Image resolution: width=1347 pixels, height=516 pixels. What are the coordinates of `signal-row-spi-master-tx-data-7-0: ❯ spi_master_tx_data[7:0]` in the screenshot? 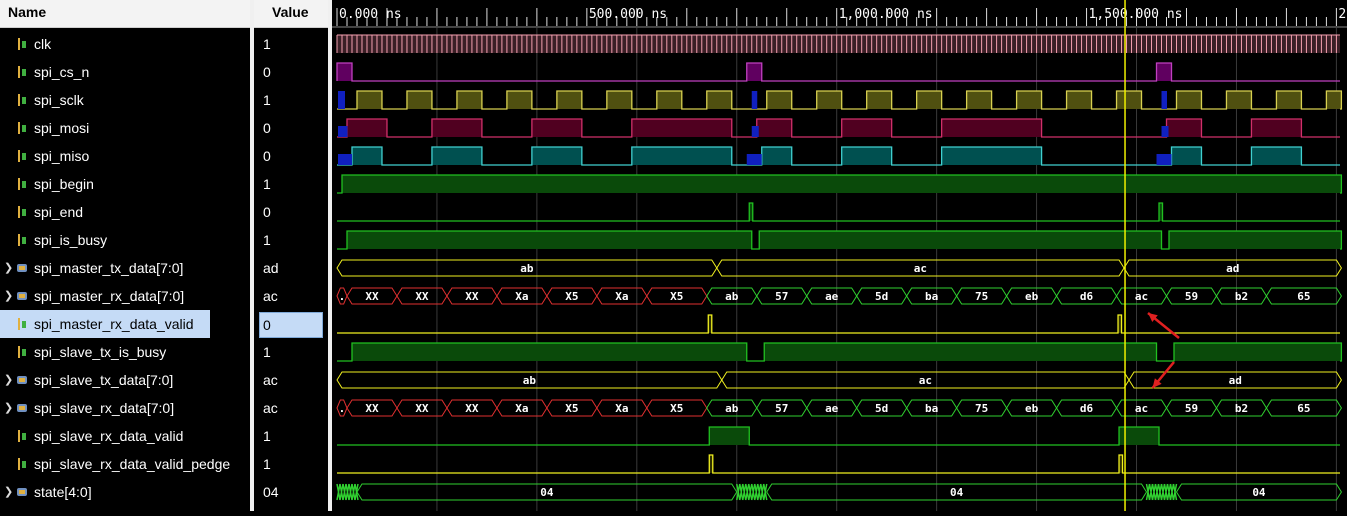 It's located at (125, 268).